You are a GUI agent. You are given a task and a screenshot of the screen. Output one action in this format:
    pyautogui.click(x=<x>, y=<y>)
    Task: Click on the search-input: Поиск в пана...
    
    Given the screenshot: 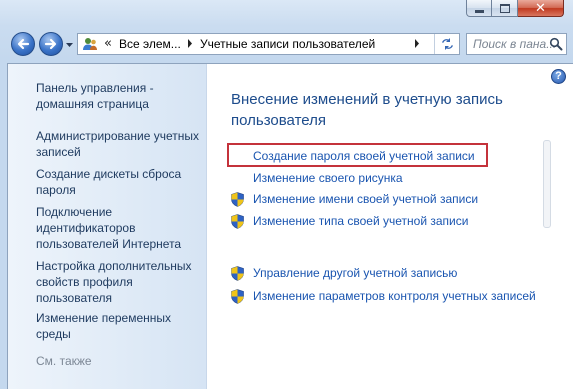 What is the action you would take?
    pyautogui.click(x=514, y=44)
    